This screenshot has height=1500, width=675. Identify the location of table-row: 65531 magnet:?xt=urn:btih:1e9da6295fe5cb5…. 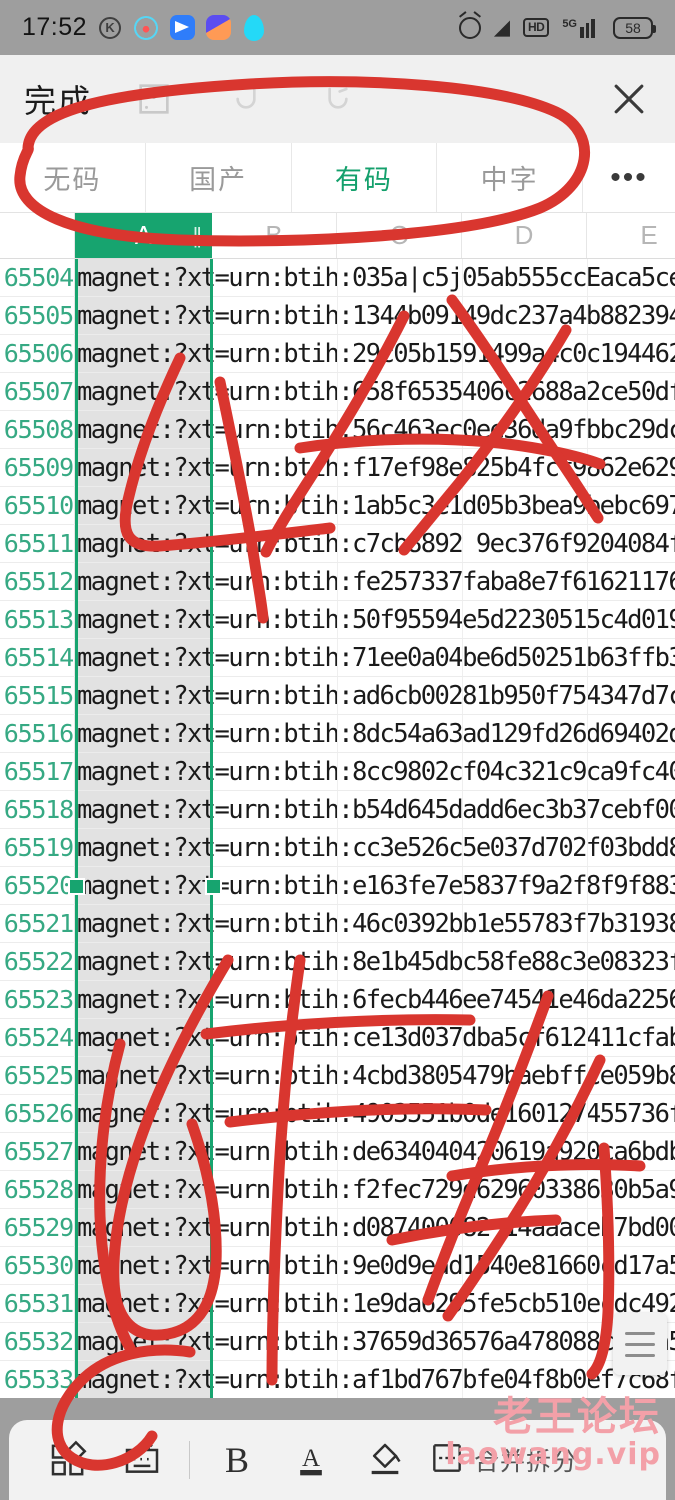
(337, 1304).